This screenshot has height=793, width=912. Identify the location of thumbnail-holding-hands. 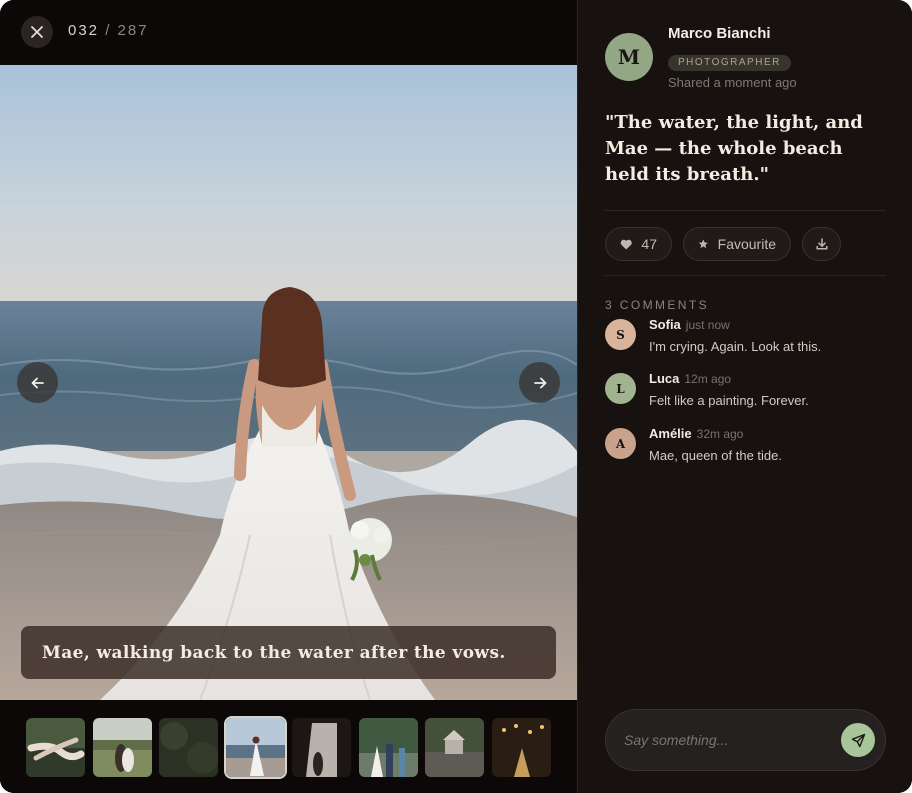
(55, 747).